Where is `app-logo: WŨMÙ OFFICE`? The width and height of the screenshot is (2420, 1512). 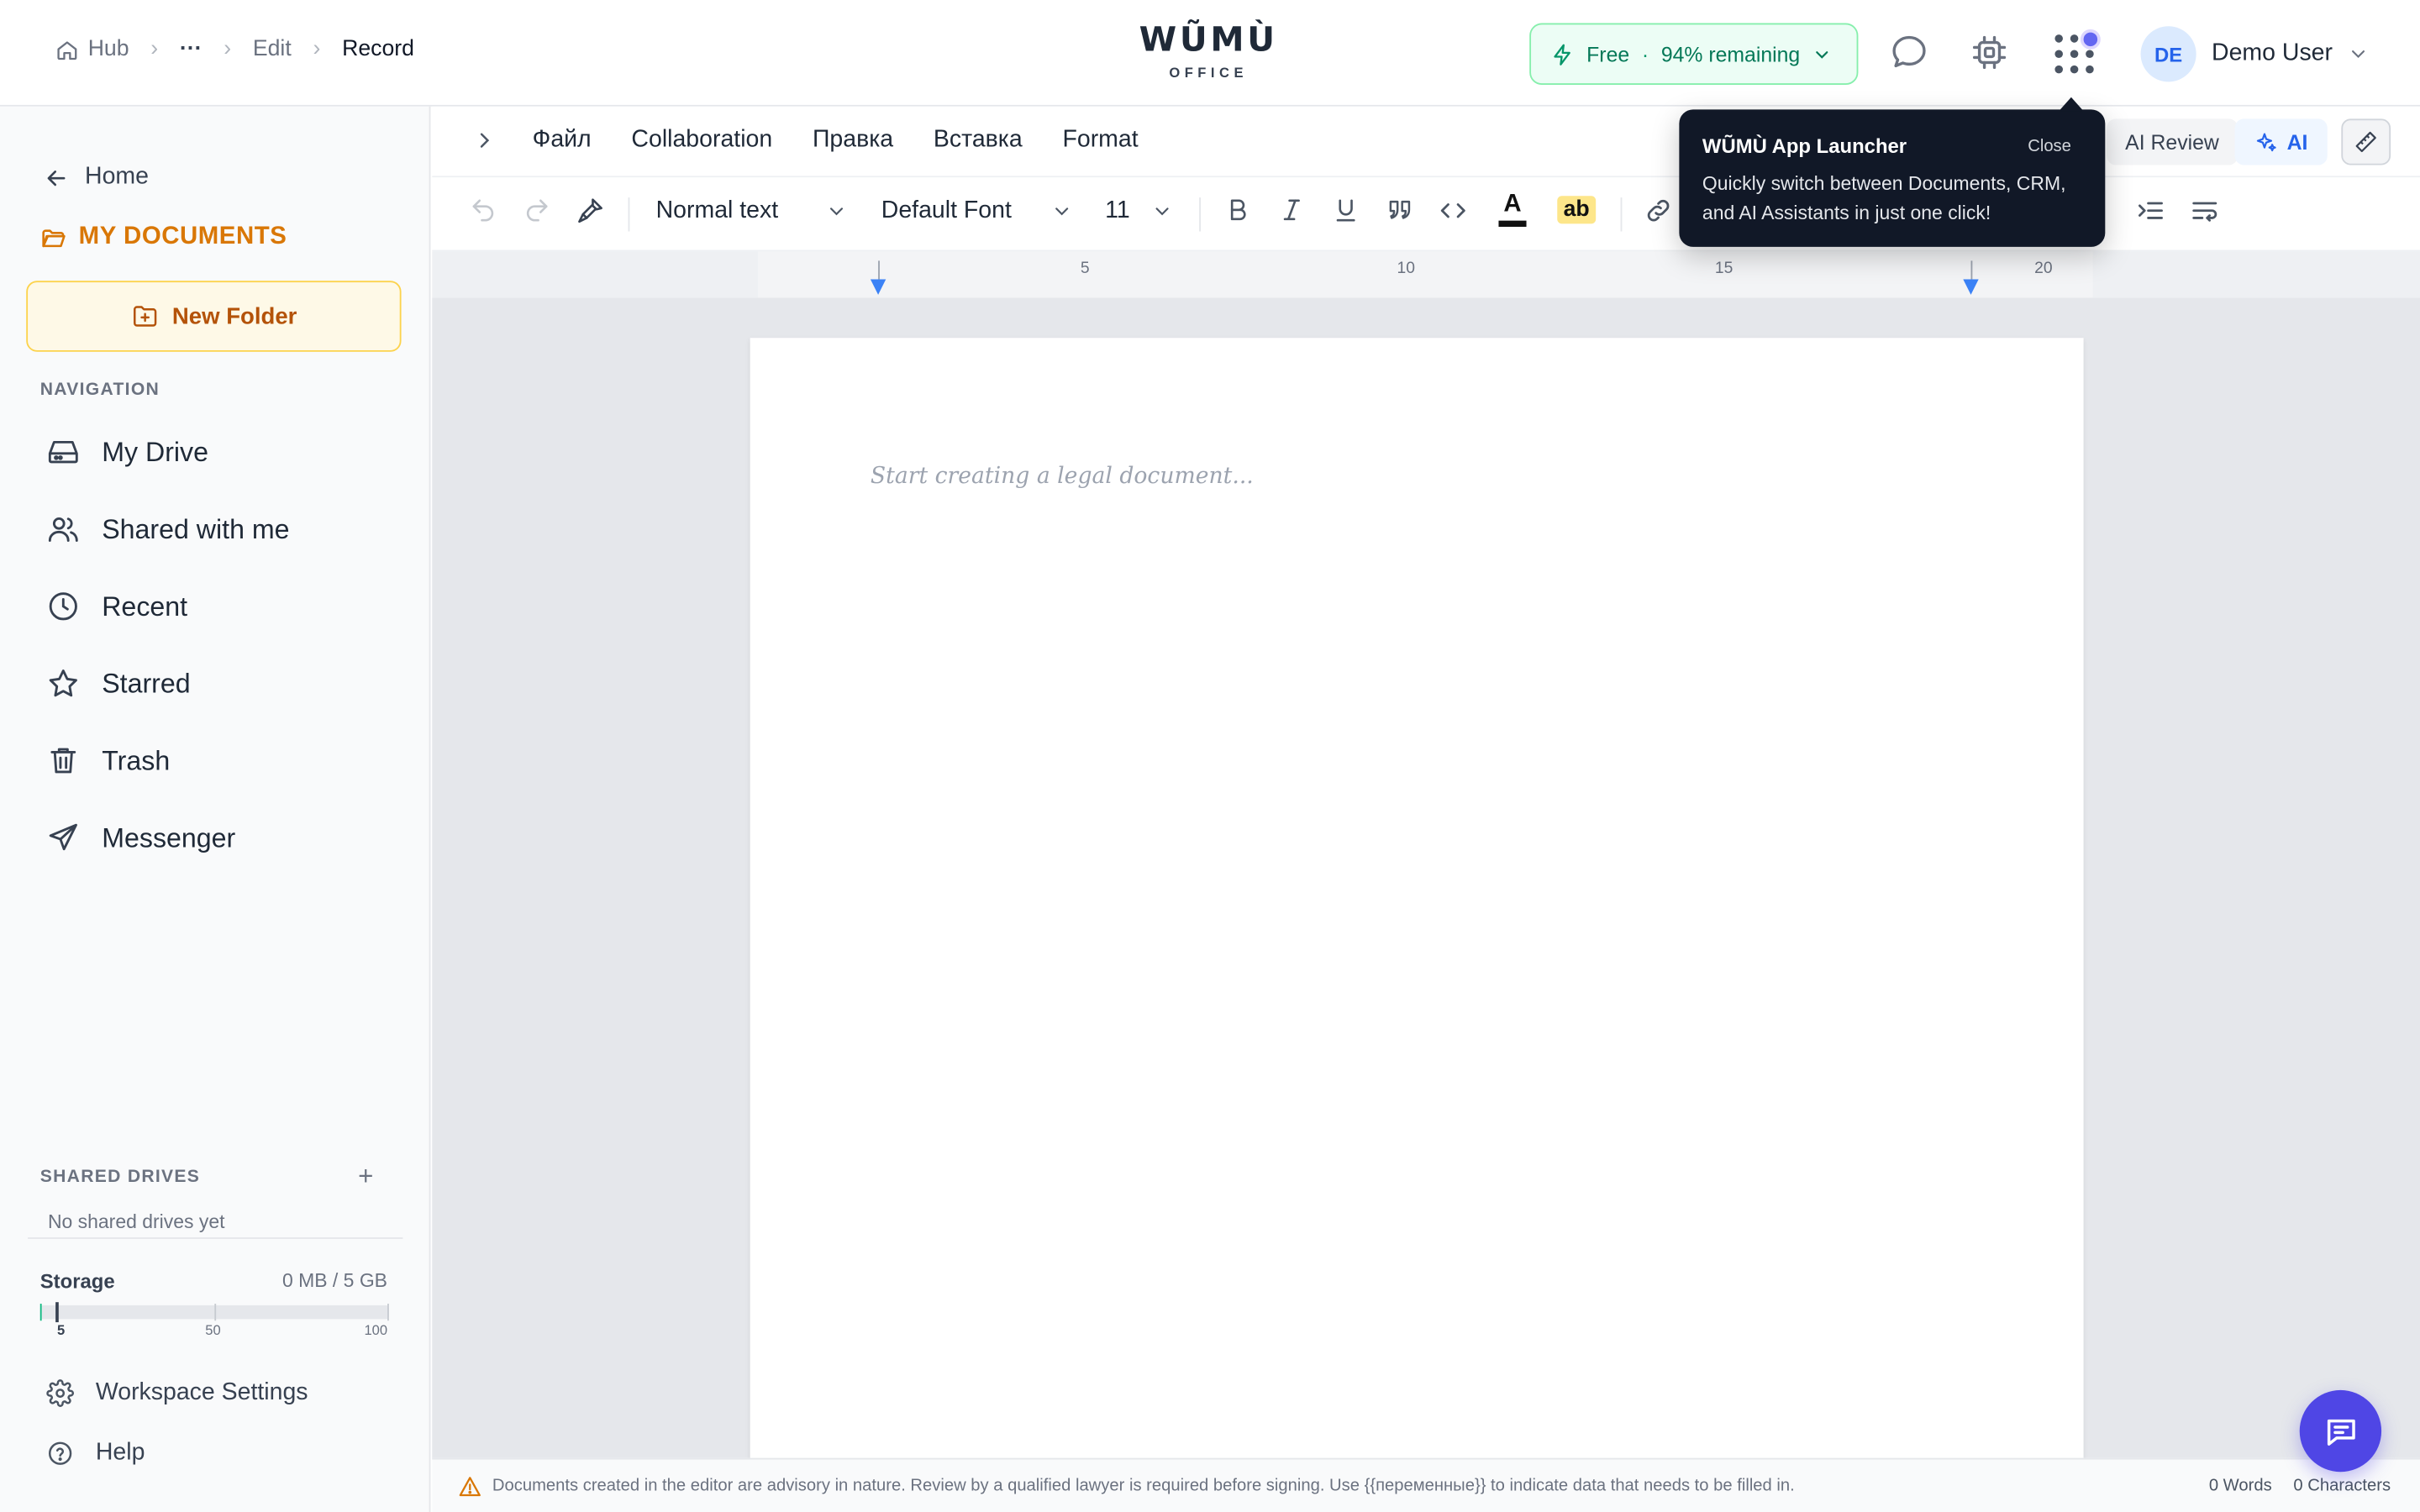 app-logo: WŨMÙ OFFICE is located at coordinates (1208, 51).